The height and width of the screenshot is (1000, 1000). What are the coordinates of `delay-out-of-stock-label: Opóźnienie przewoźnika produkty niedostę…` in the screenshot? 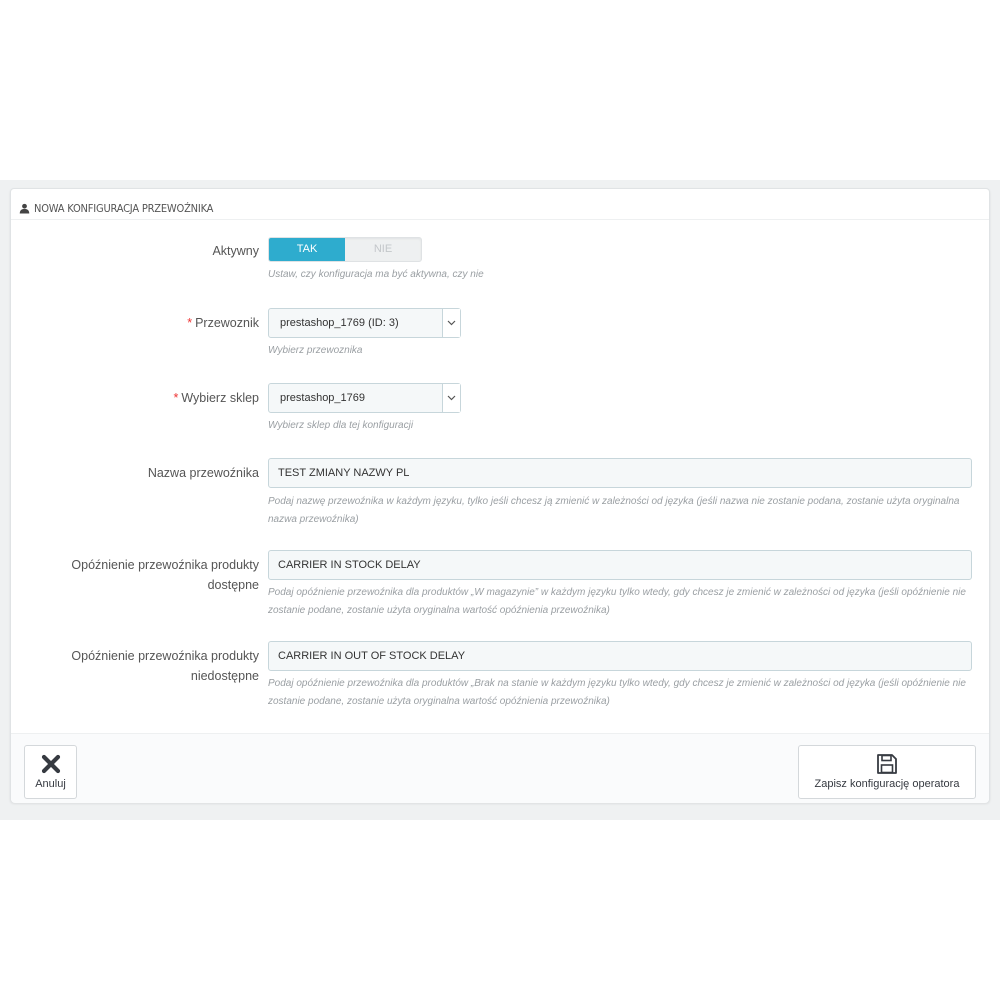 It's located at (165, 666).